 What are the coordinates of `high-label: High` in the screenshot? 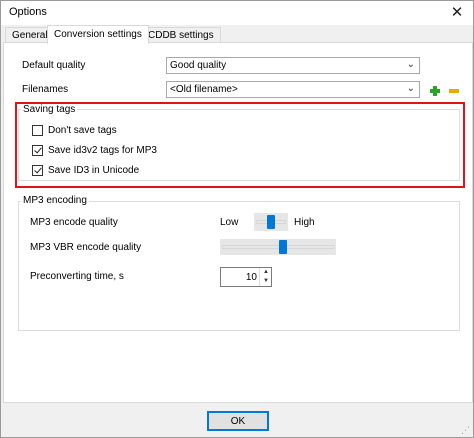 It's located at (304, 222).